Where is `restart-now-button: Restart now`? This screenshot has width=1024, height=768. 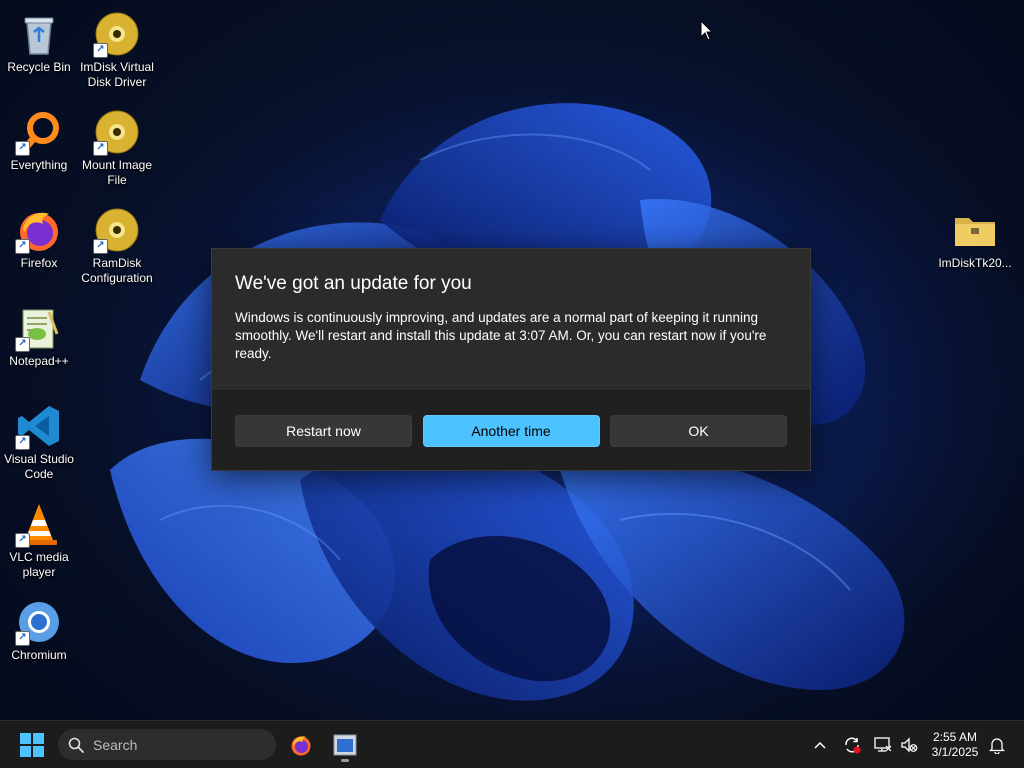
restart-now-button: Restart now is located at coordinates (323, 430).